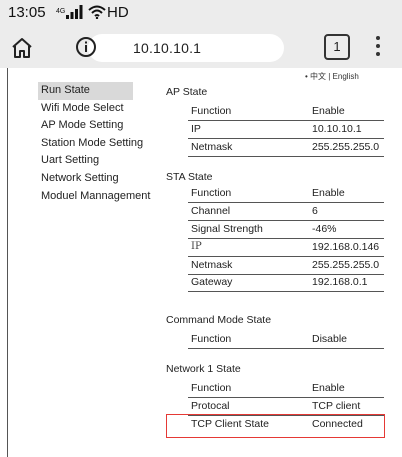 The width and height of the screenshot is (402, 457). I want to click on url-text: 10.10.10.1, so click(167, 48).